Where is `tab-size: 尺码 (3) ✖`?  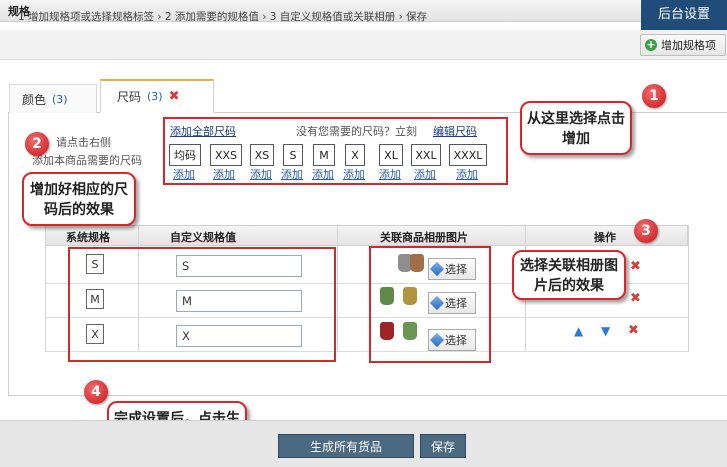
tab-size: 尺码 (3) ✖ is located at coordinates (157, 96).